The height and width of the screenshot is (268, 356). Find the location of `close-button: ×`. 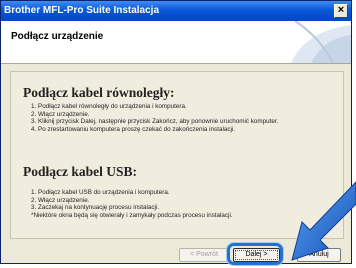

close-button: × is located at coordinates (341, 11).